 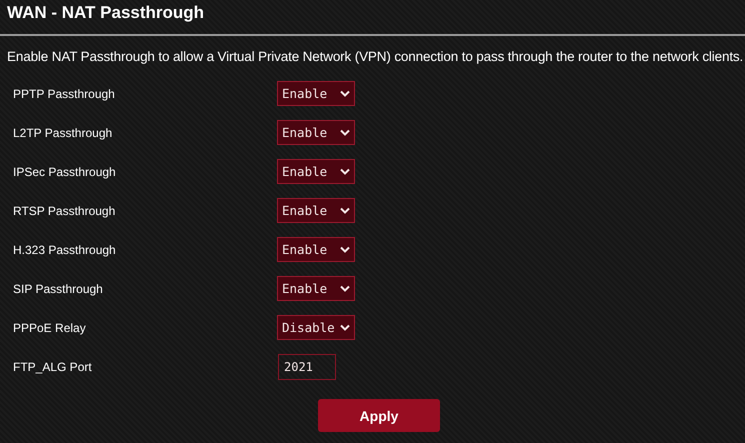 I want to click on input-field: 2021, so click(x=307, y=367).